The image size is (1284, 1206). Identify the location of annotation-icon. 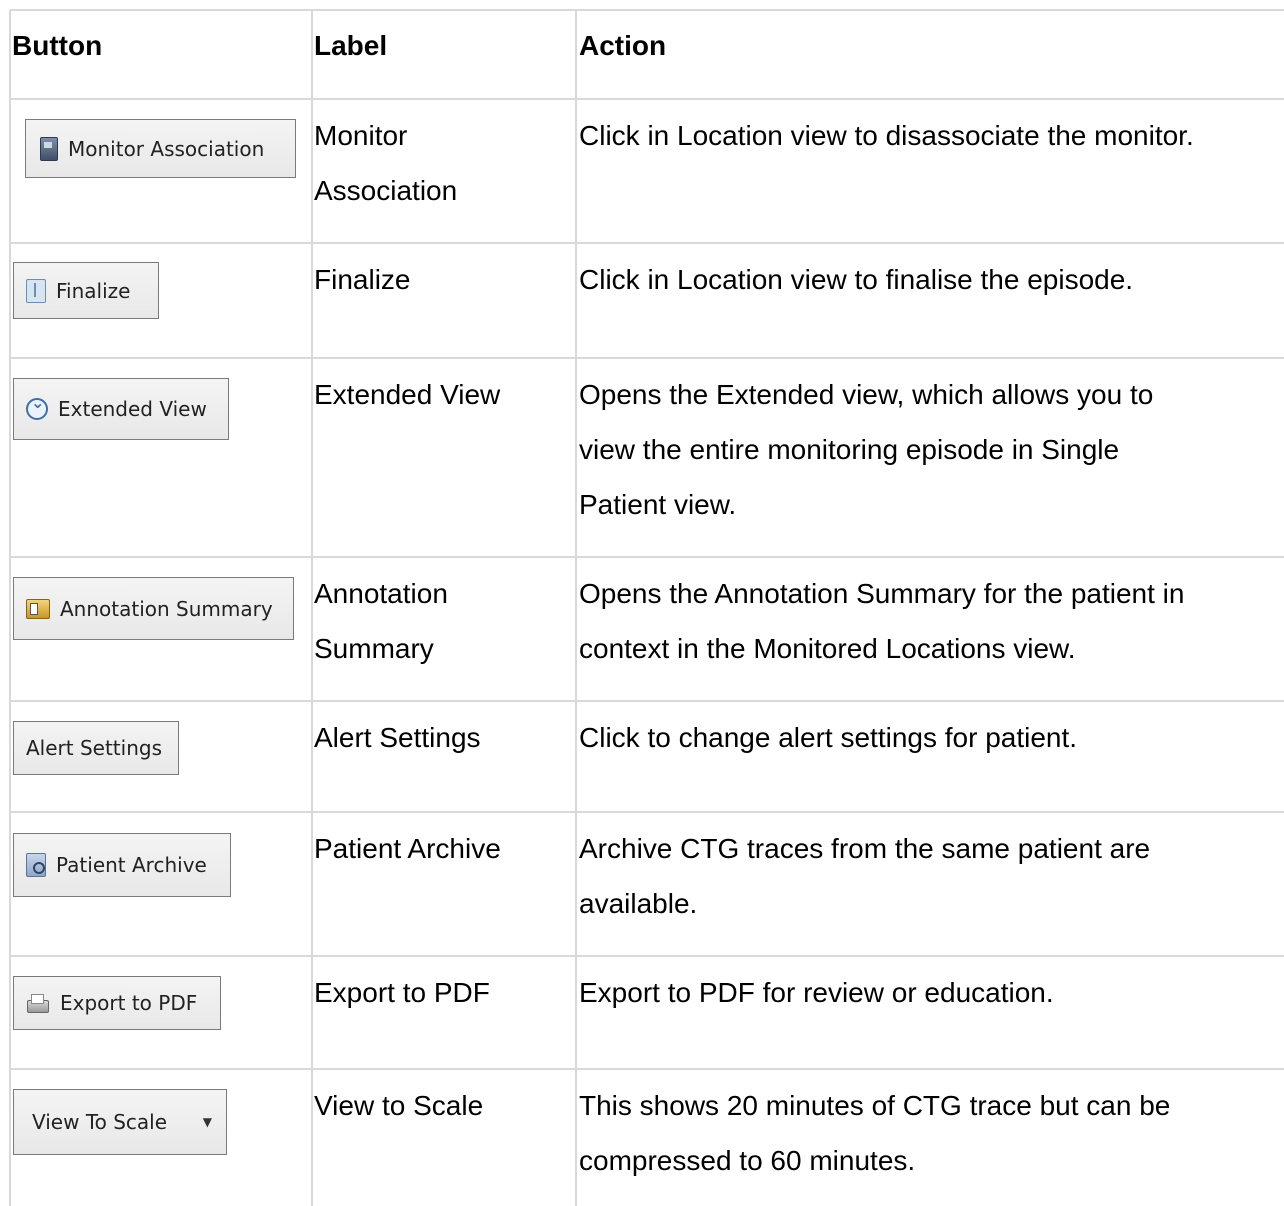
(38, 608).